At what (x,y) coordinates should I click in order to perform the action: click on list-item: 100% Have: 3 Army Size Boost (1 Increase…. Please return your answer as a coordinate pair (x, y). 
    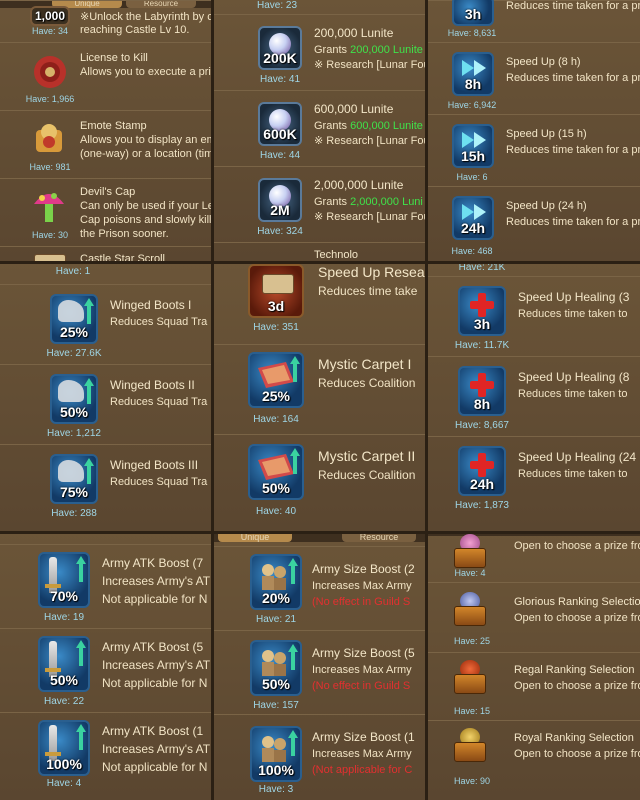
    Looking at the image, I should click on (319, 757).